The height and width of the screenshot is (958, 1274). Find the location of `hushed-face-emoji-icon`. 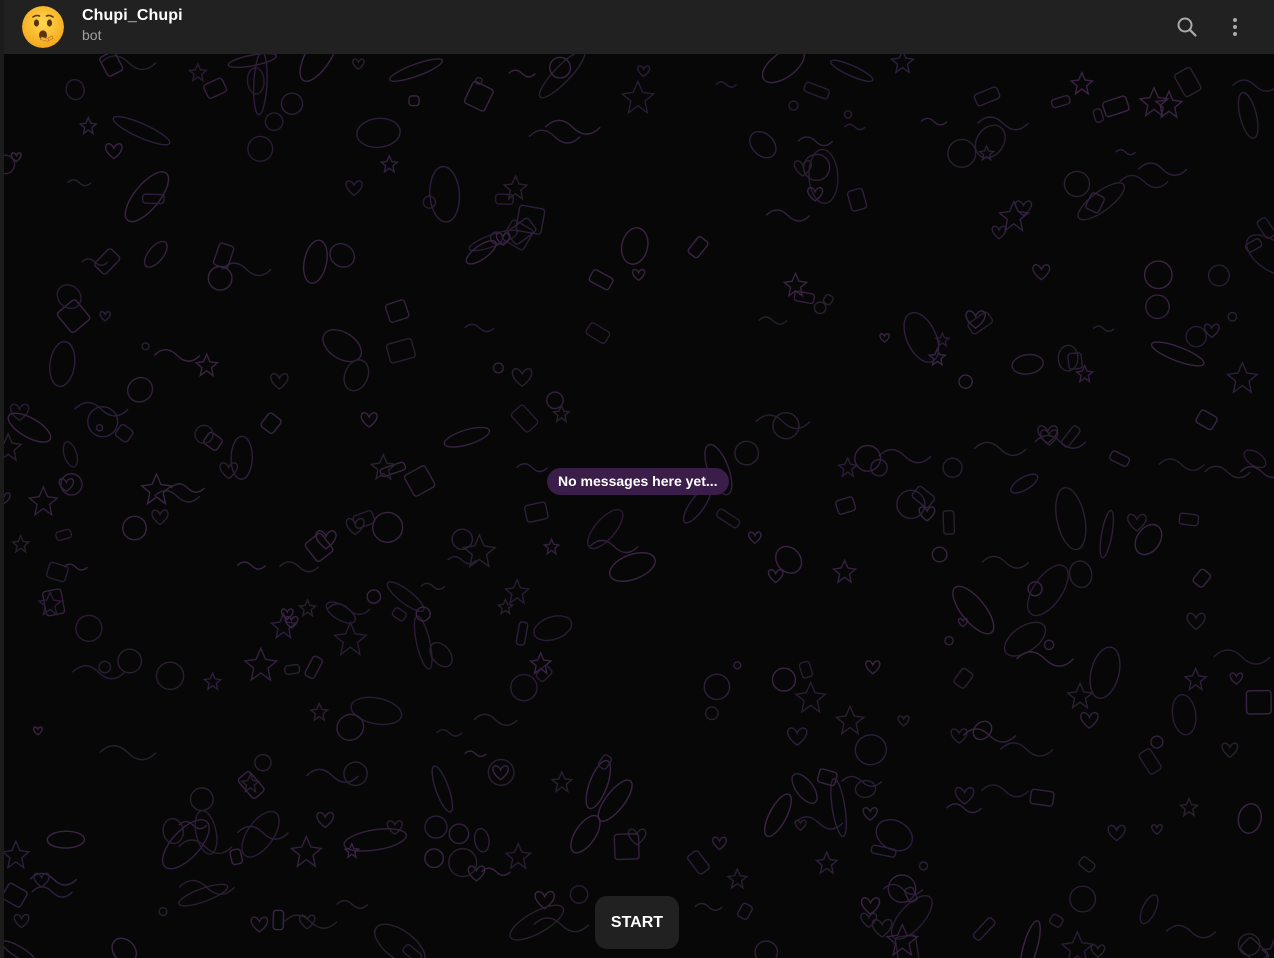

hushed-face-emoji-icon is located at coordinates (43, 27).